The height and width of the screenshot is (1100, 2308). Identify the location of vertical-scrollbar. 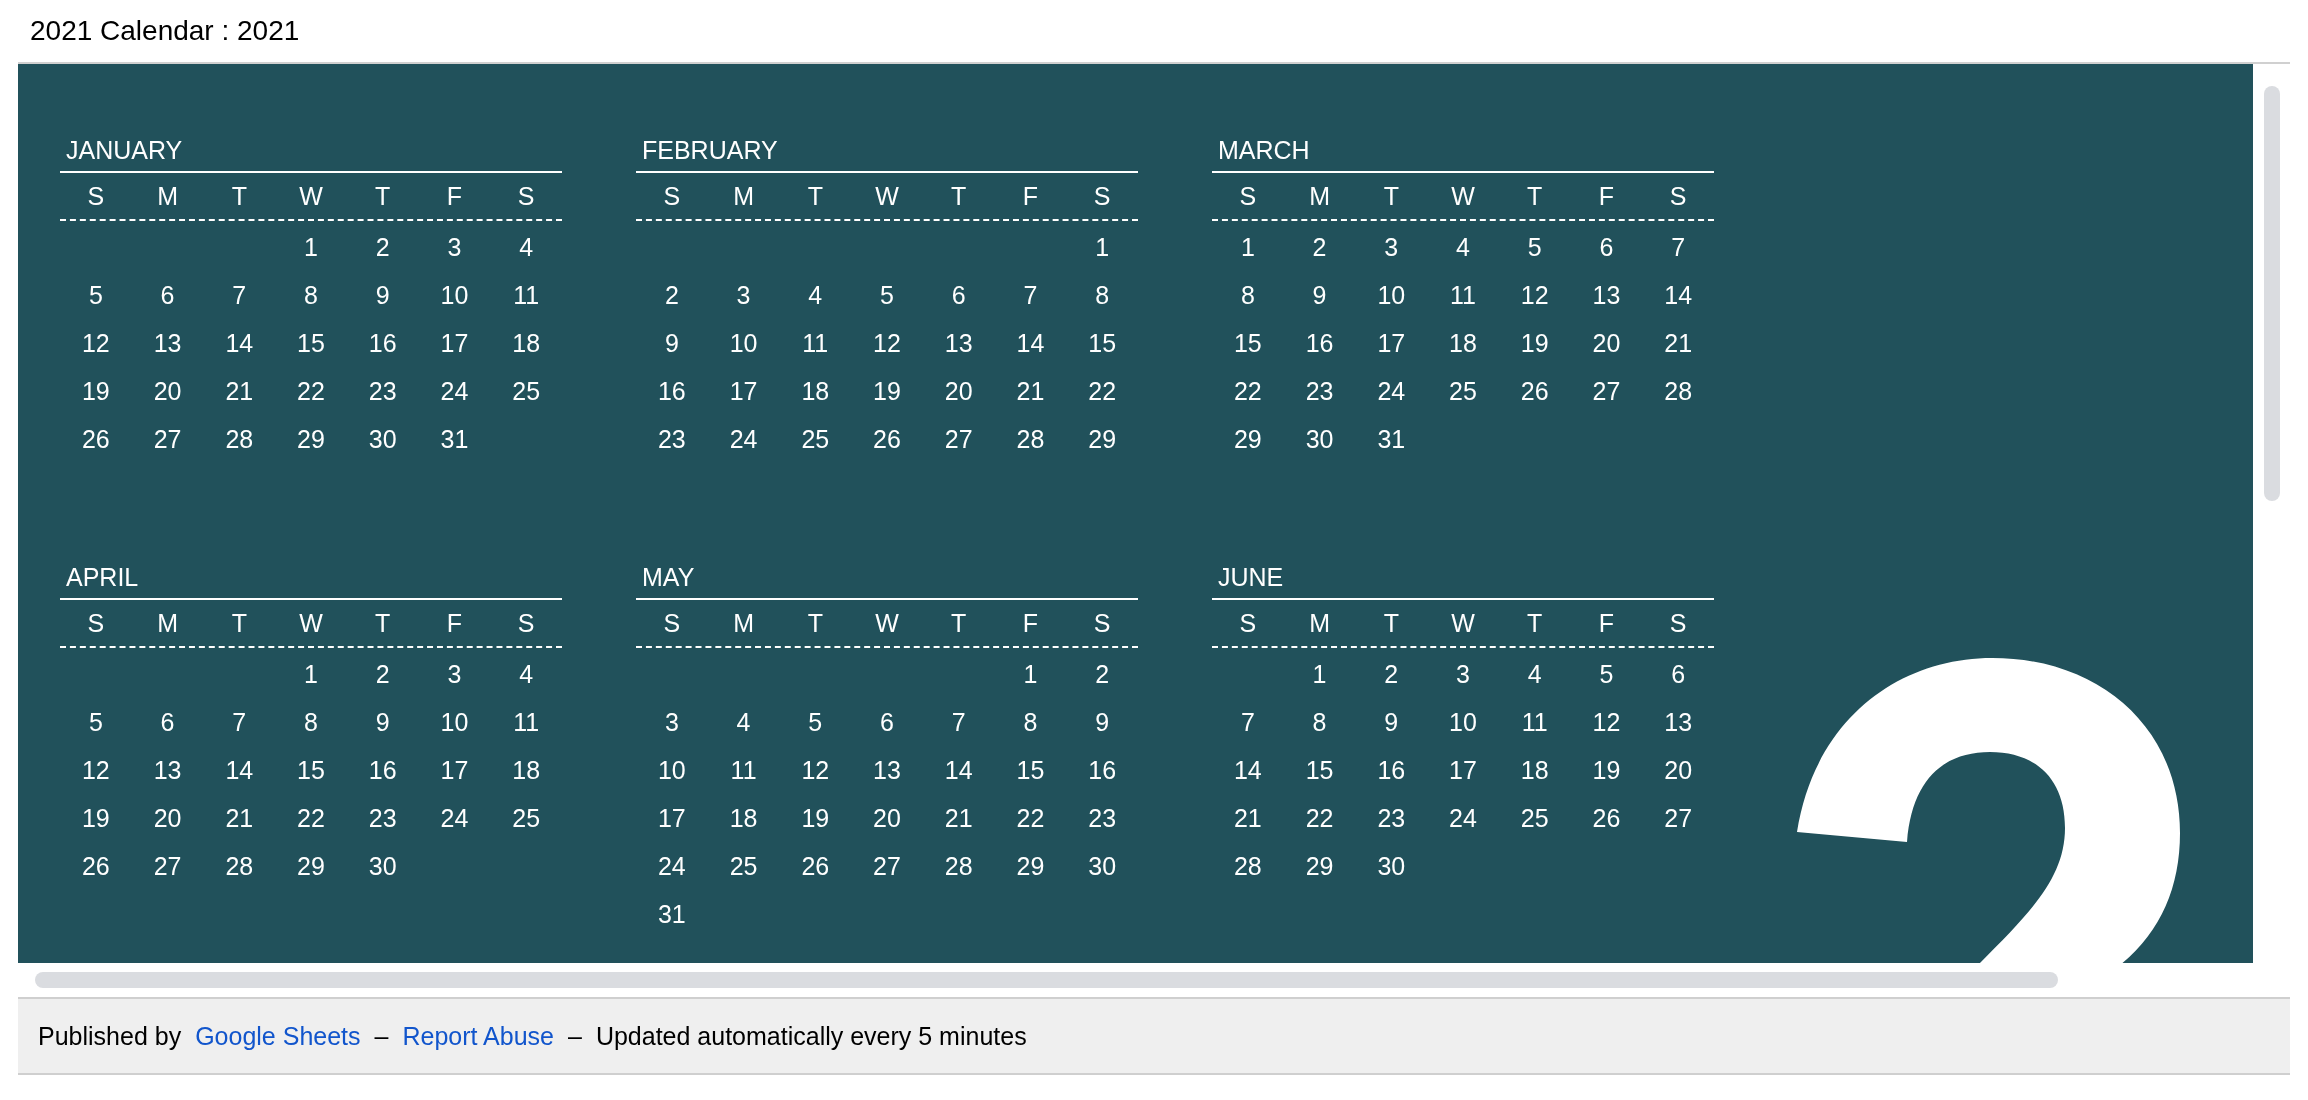
(2271, 293).